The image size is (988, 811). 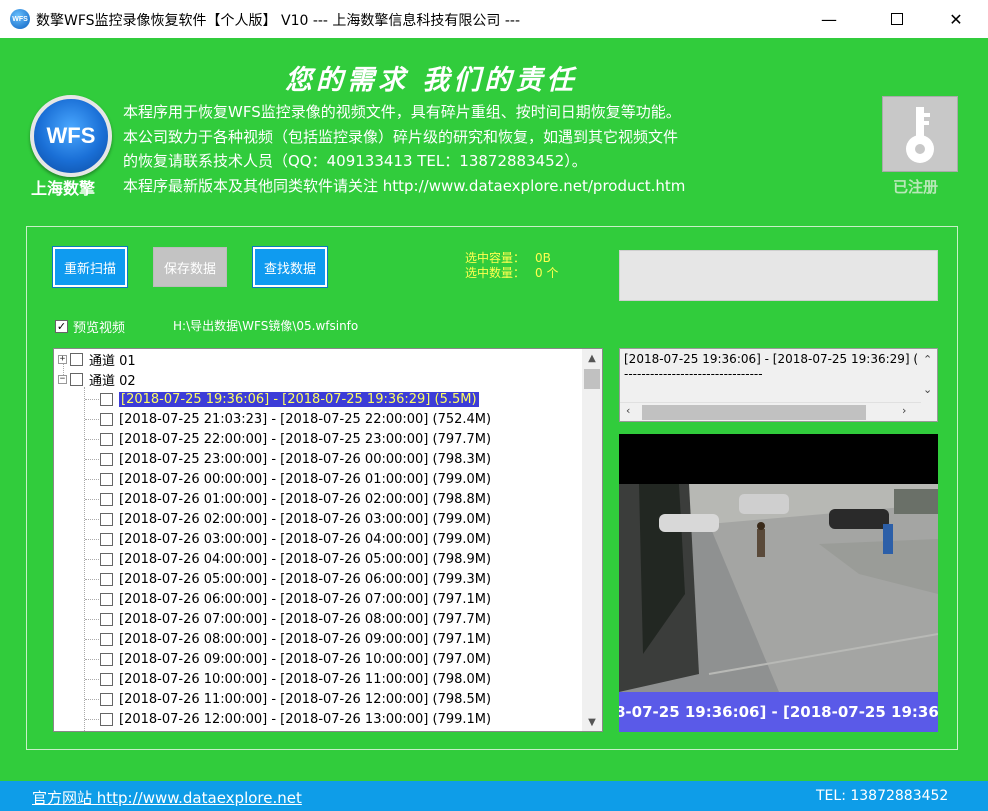 I want to click on registered-label: 已注册, so click(x=916, y=187).